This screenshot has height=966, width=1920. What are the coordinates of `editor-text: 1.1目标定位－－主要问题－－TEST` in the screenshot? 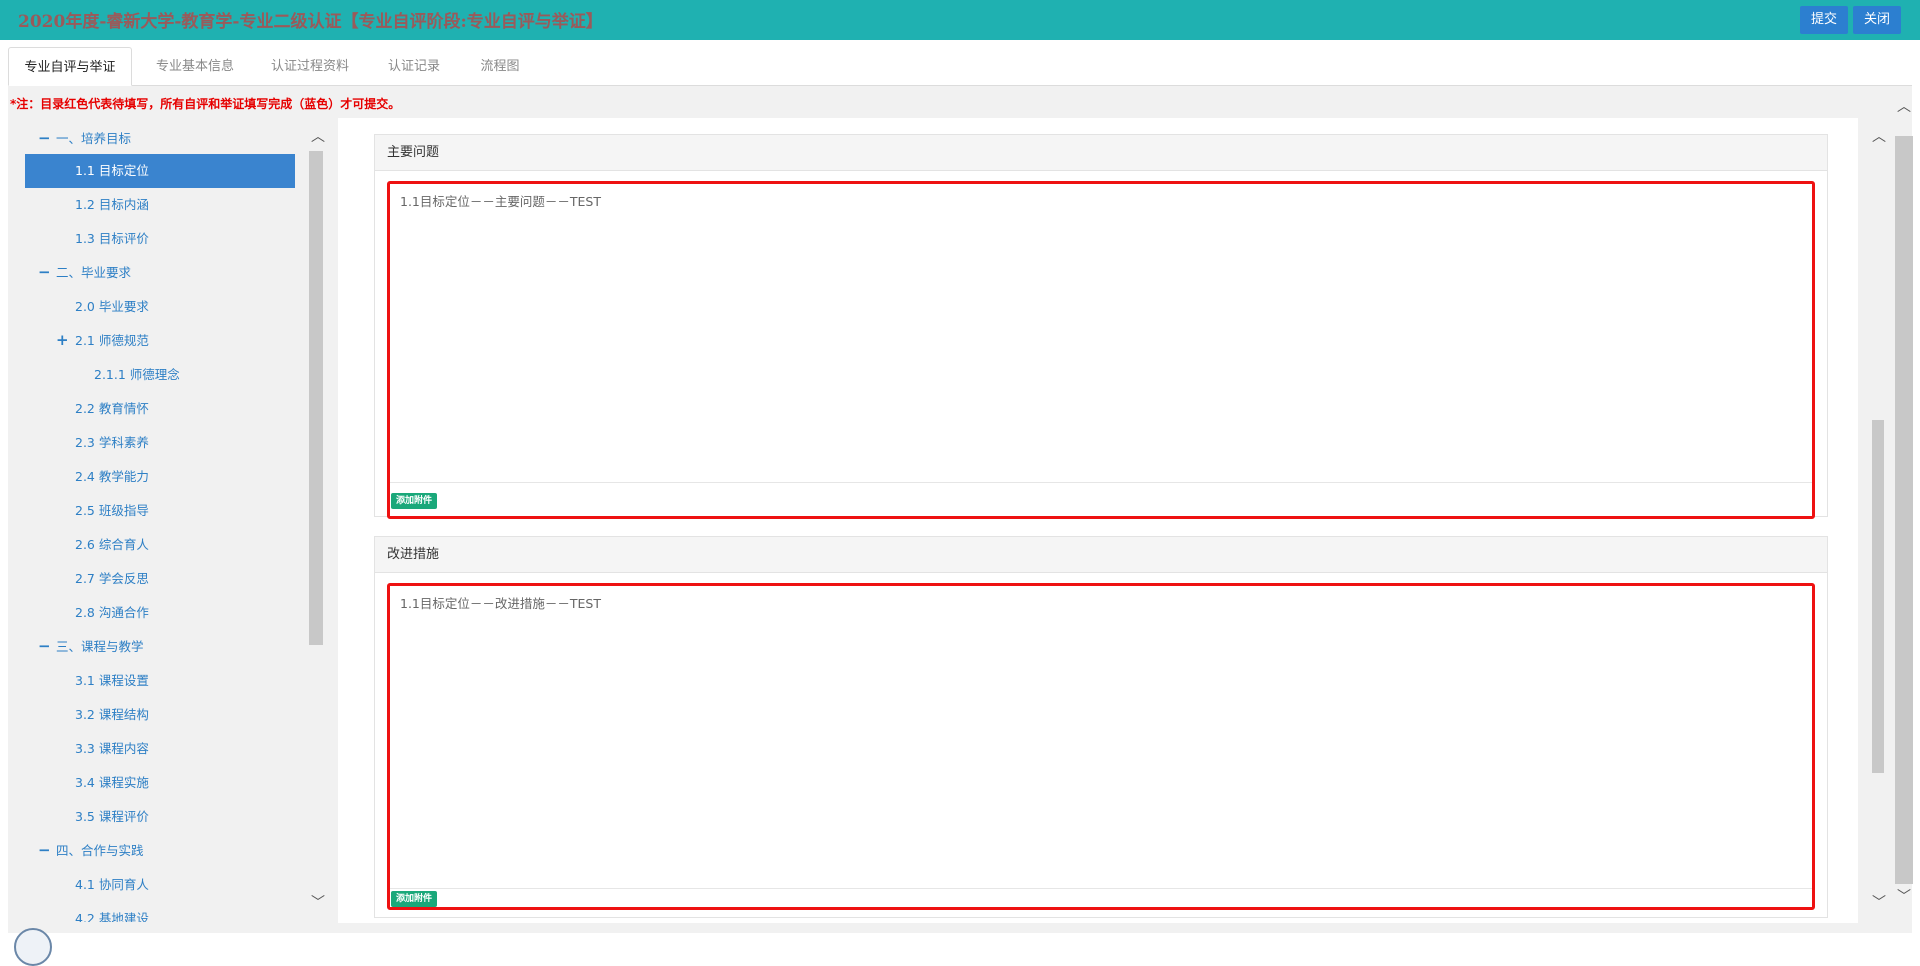 It's located at (500, 200).